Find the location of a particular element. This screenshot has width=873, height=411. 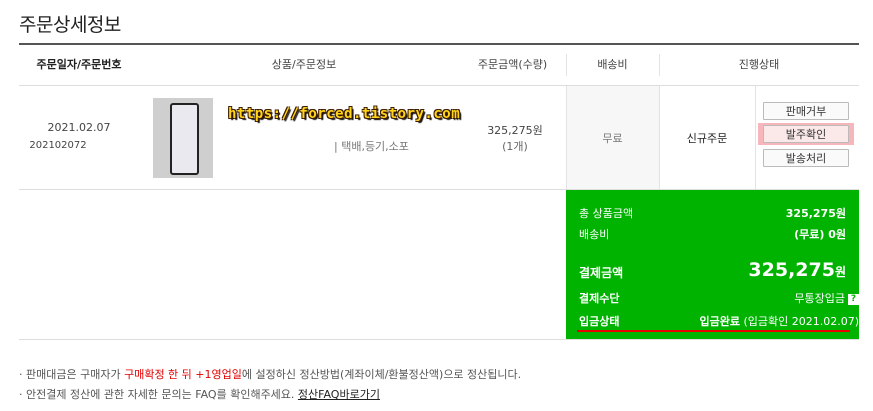

header-status: 진행상태 is located at coordinates (759, 64).